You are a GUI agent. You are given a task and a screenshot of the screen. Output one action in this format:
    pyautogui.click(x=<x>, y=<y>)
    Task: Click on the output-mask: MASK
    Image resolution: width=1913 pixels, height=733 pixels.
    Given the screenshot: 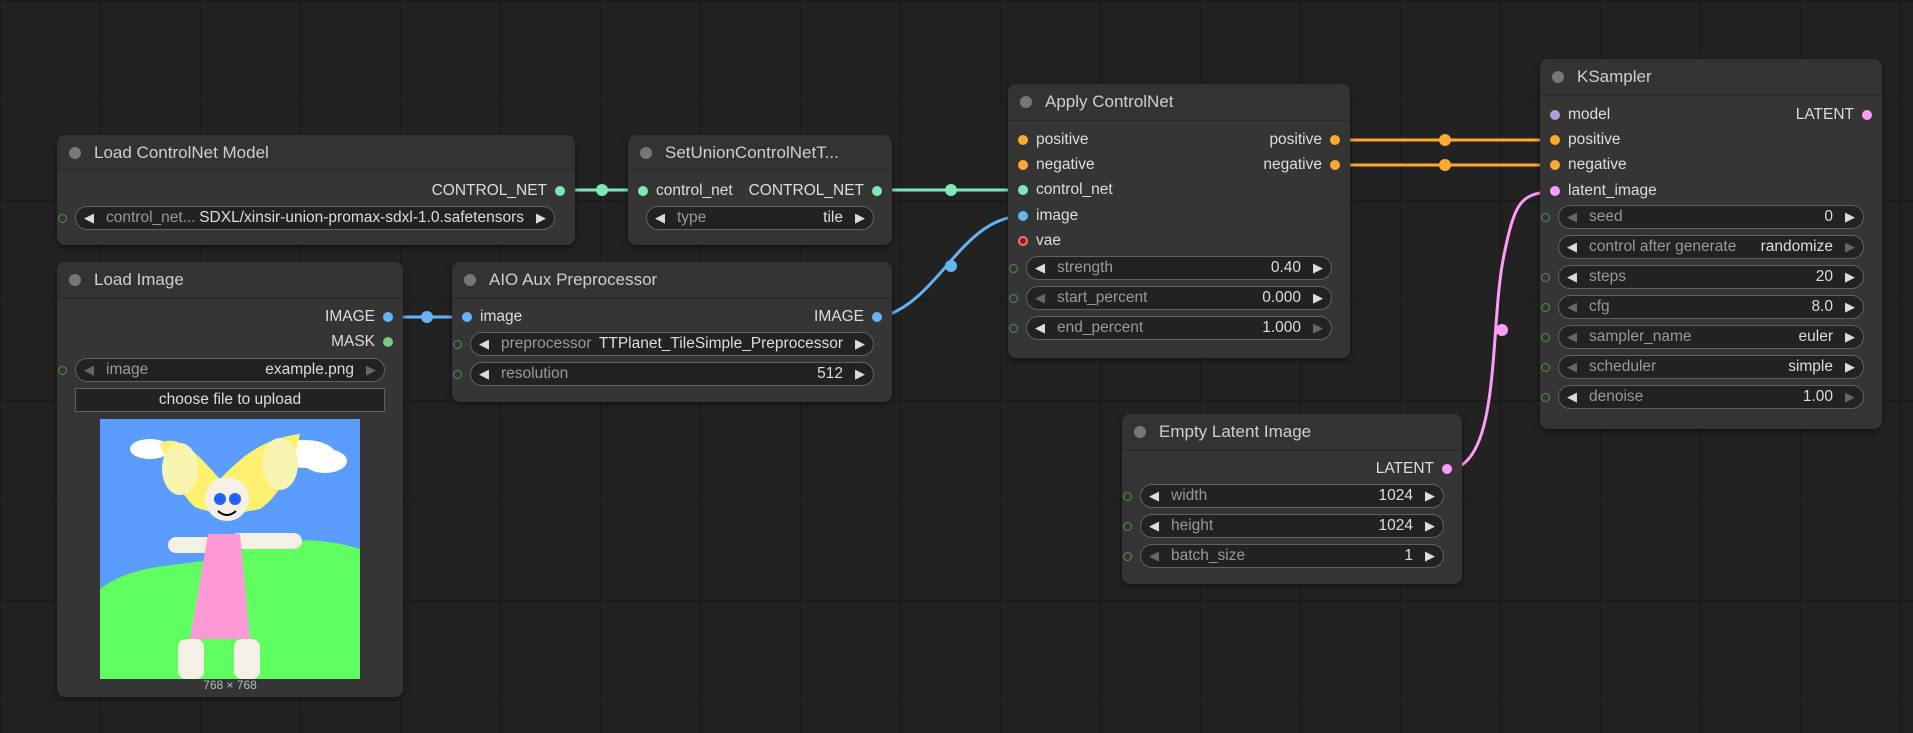 What is the action you would take?
    pyautogui.click(x=362, y=342)
    